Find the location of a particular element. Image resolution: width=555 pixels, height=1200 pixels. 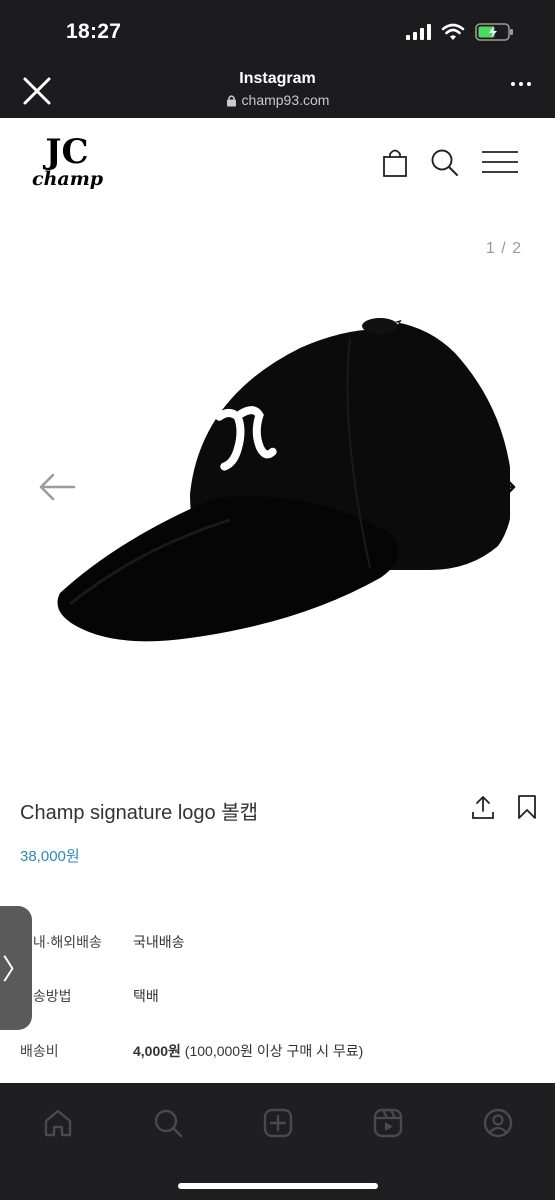

status-icons is located at coordinates (460, 32).